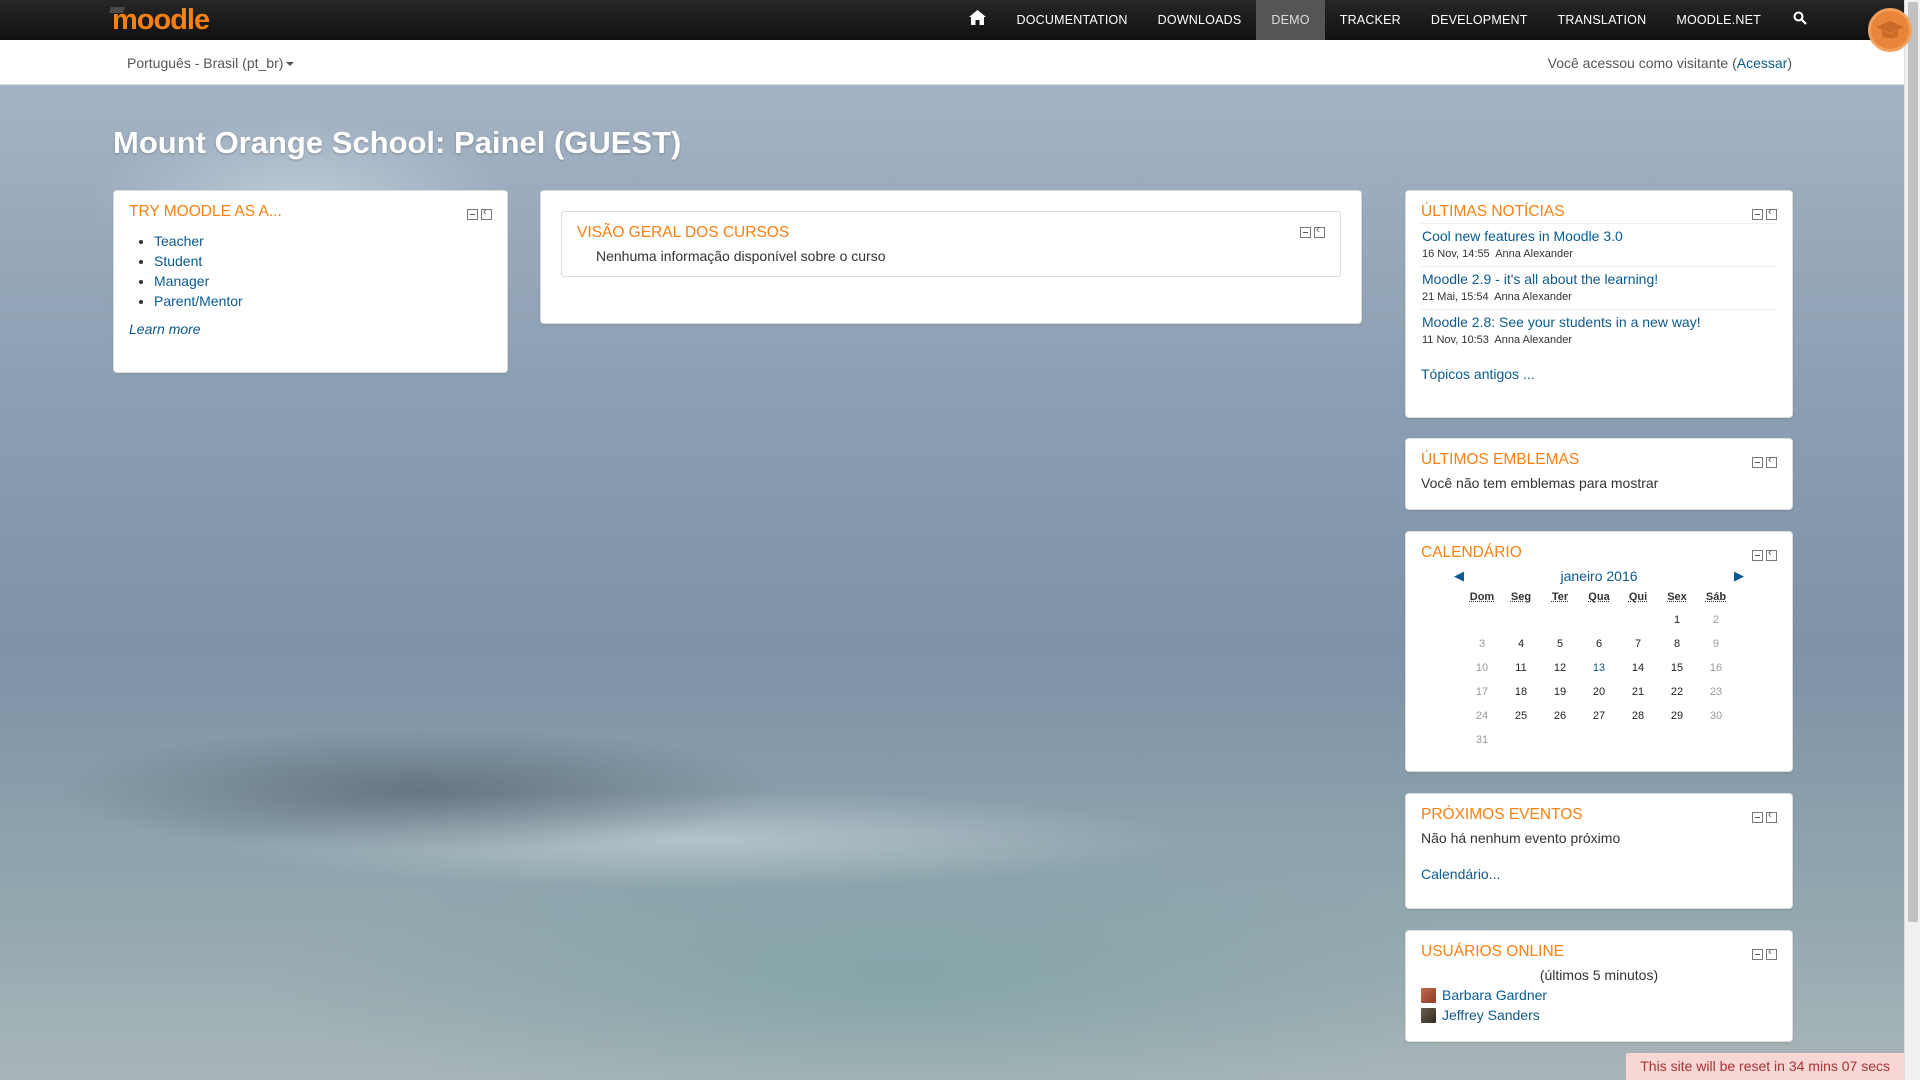  I want to click on calendar-day: 6, so click(1599, 644).